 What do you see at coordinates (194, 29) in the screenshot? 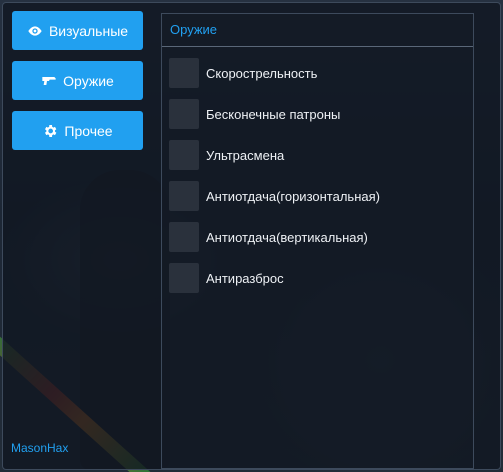
I see `panel-title: Оружие` at bounding box center [194, 29].